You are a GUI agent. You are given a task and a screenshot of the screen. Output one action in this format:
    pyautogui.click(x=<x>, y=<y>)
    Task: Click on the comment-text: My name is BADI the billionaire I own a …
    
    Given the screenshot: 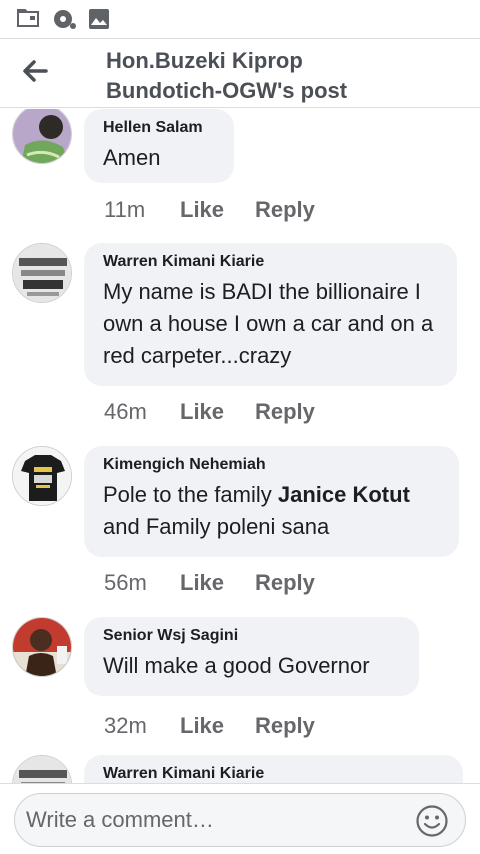 What is the action you would take?
    pyautogui.click(x=268, y=323)
    